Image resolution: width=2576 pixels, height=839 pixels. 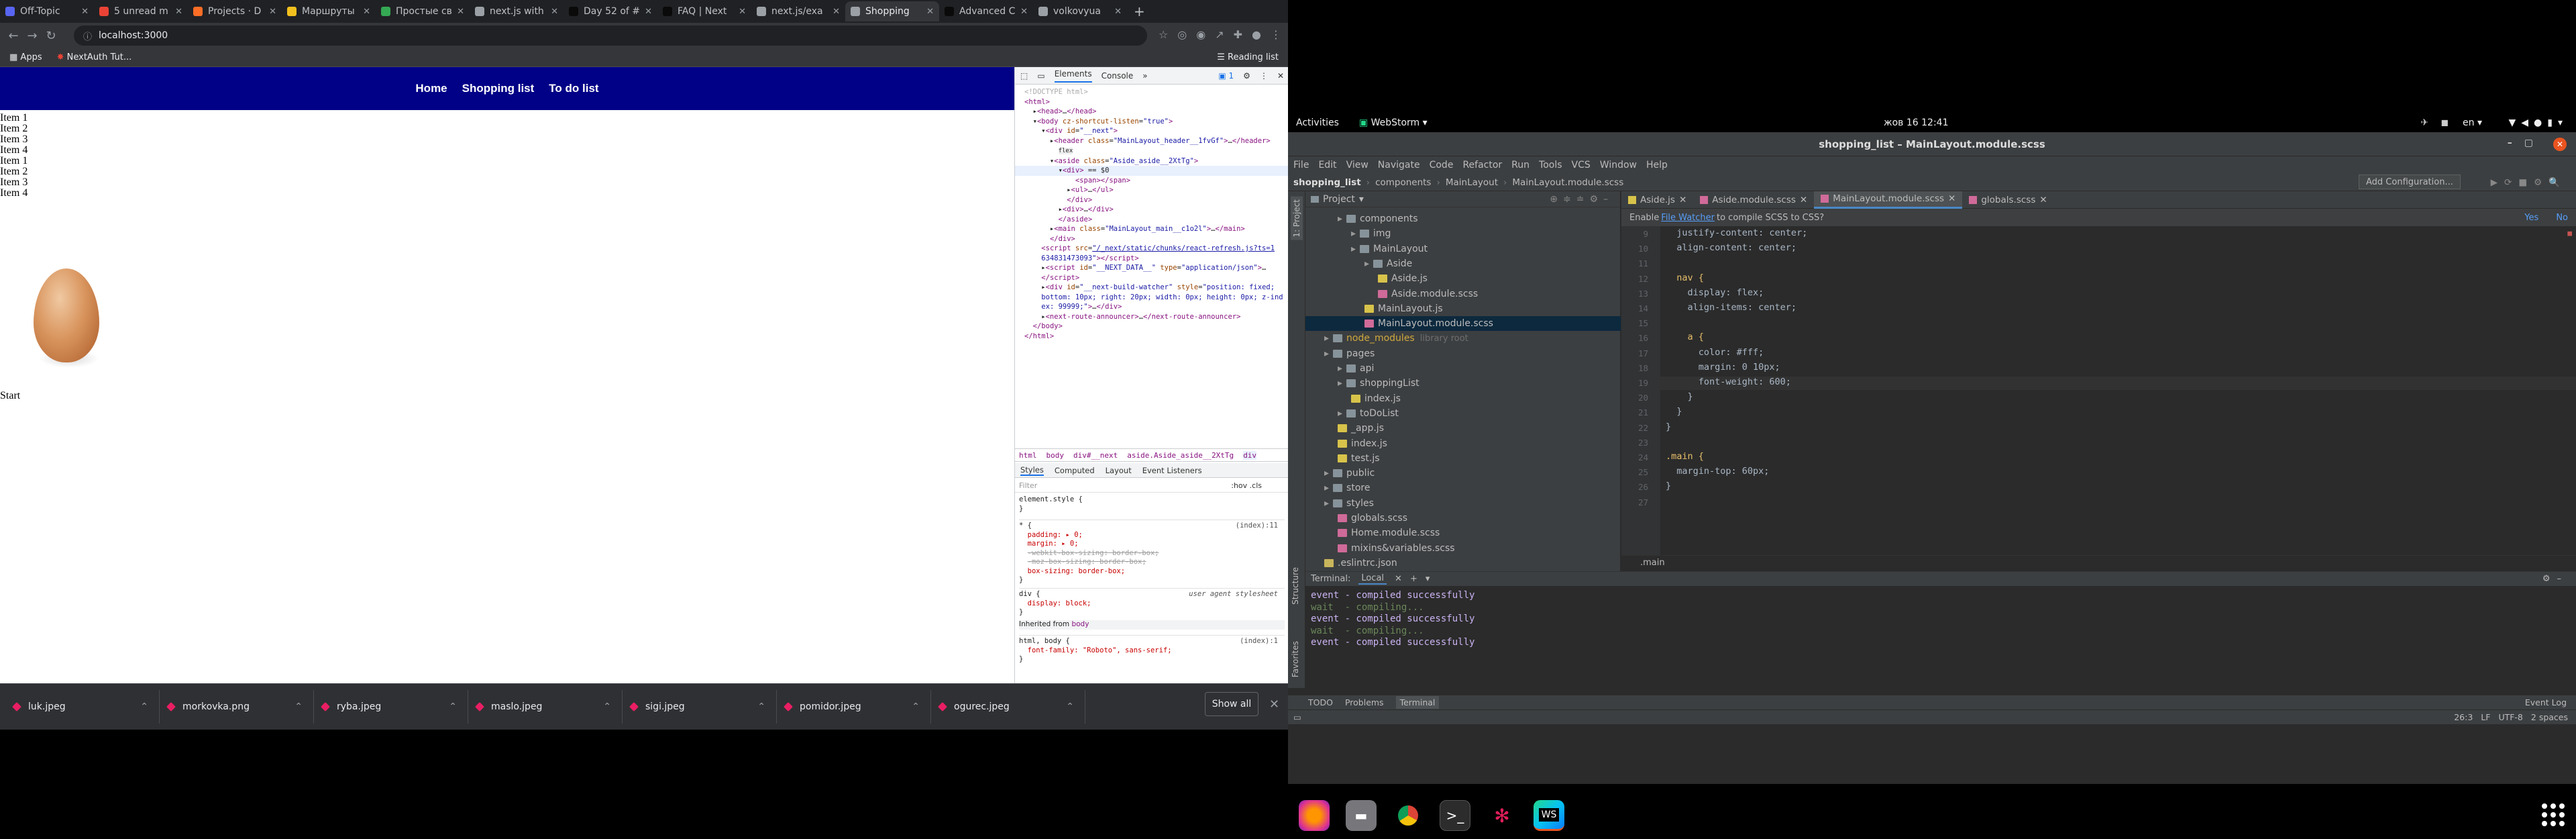 I want to click on extension-icon: ◎, so click(x=1182, y=34).